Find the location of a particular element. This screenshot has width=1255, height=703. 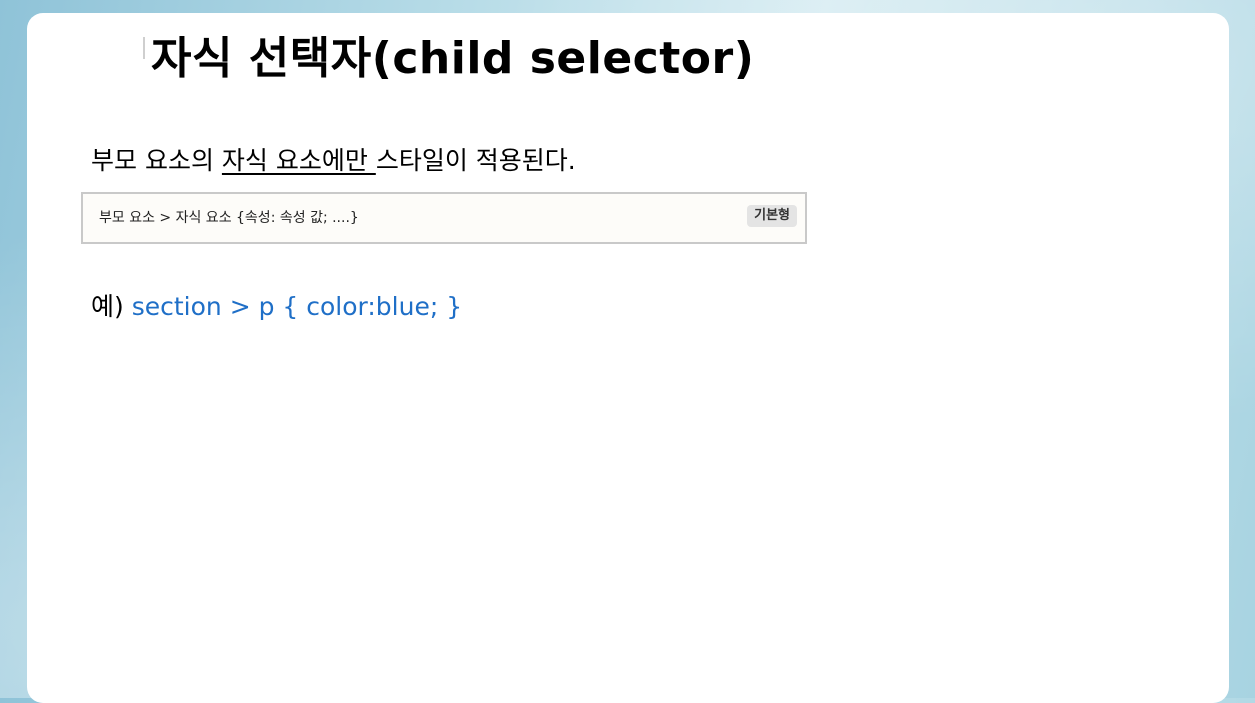

description: 부모 요소의 자식 요소에만 스타일이 적용된다. is located at coordinates (333, 161).